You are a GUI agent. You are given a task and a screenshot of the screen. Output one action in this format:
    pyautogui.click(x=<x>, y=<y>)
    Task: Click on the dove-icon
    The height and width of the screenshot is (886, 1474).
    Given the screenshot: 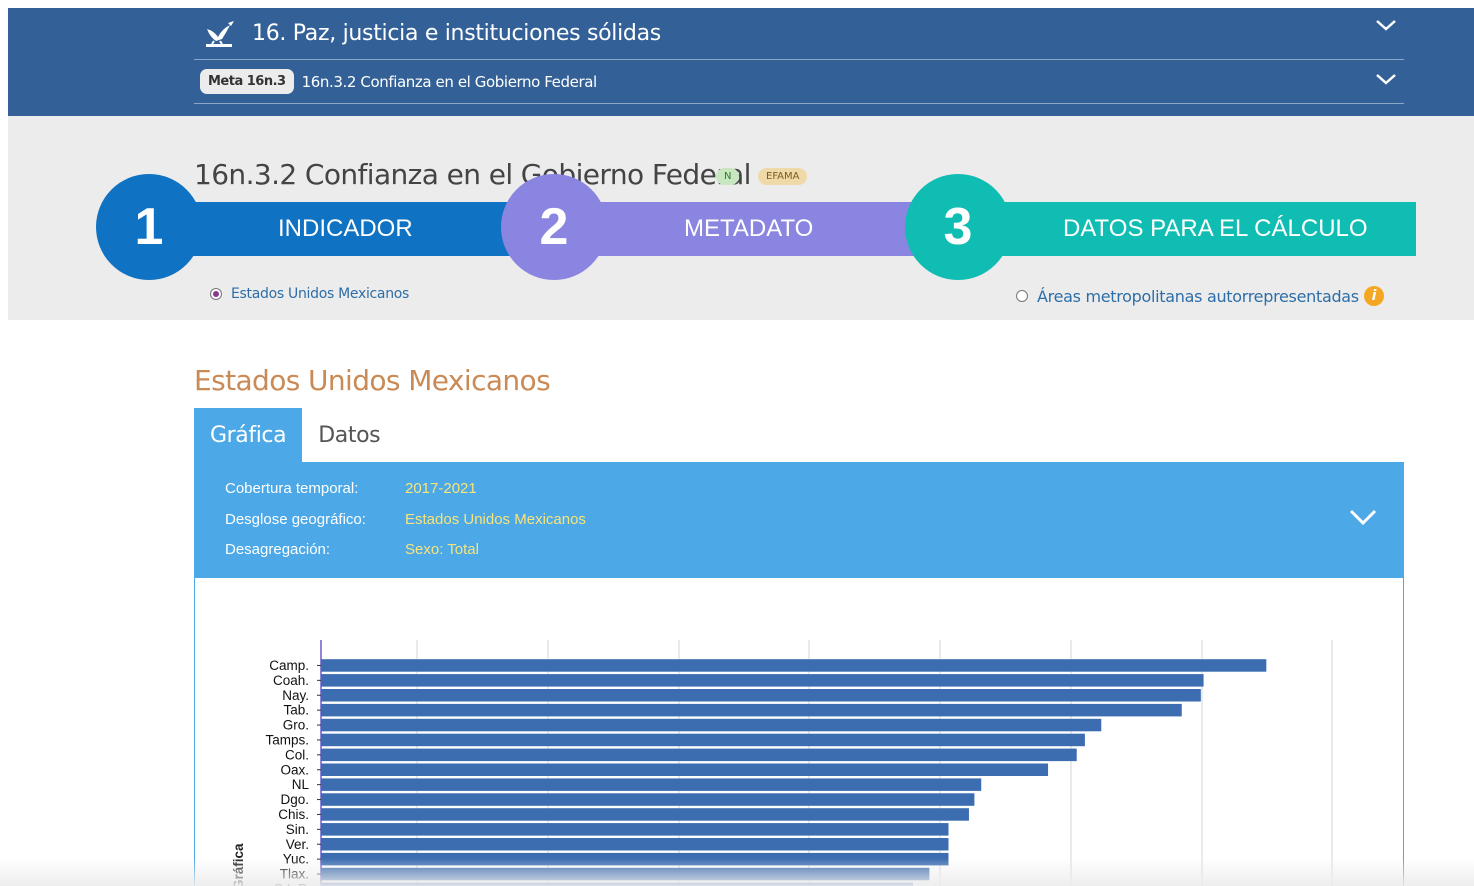 What is the action you would take?
    pyautogui.click(x=220, y=34)
    